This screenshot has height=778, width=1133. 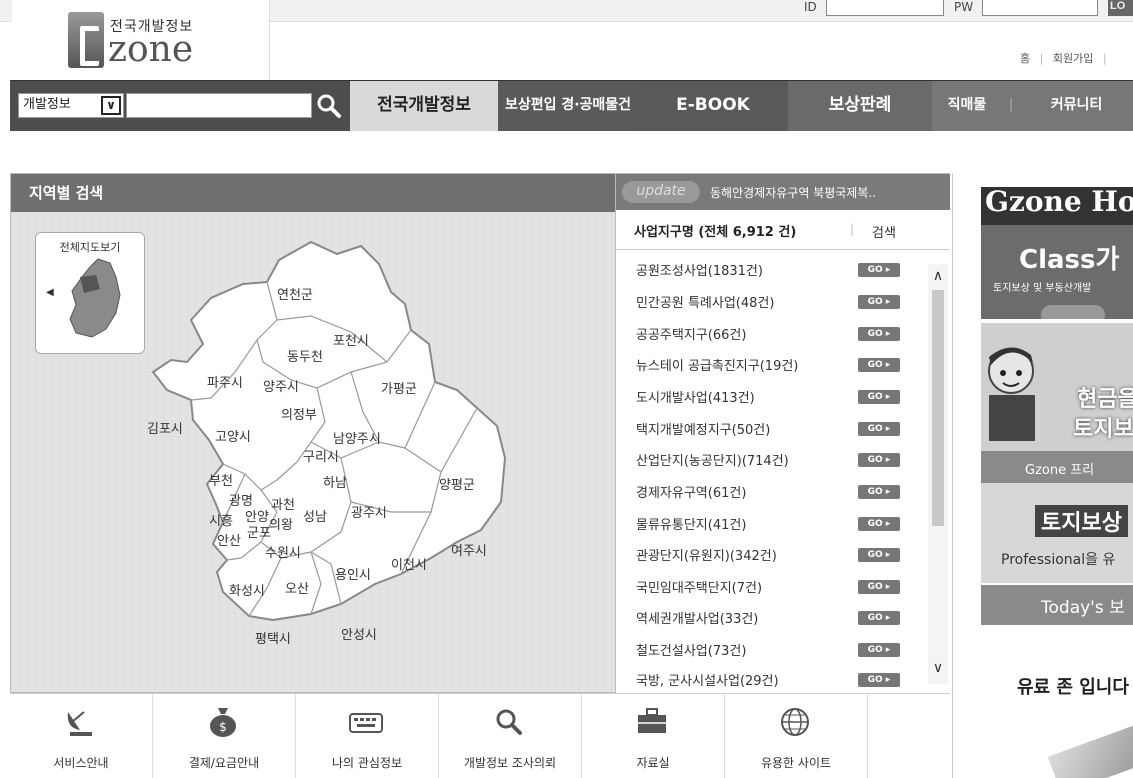 I want to click on scroll-up-icon: ∧, so click(x=938, y=276).